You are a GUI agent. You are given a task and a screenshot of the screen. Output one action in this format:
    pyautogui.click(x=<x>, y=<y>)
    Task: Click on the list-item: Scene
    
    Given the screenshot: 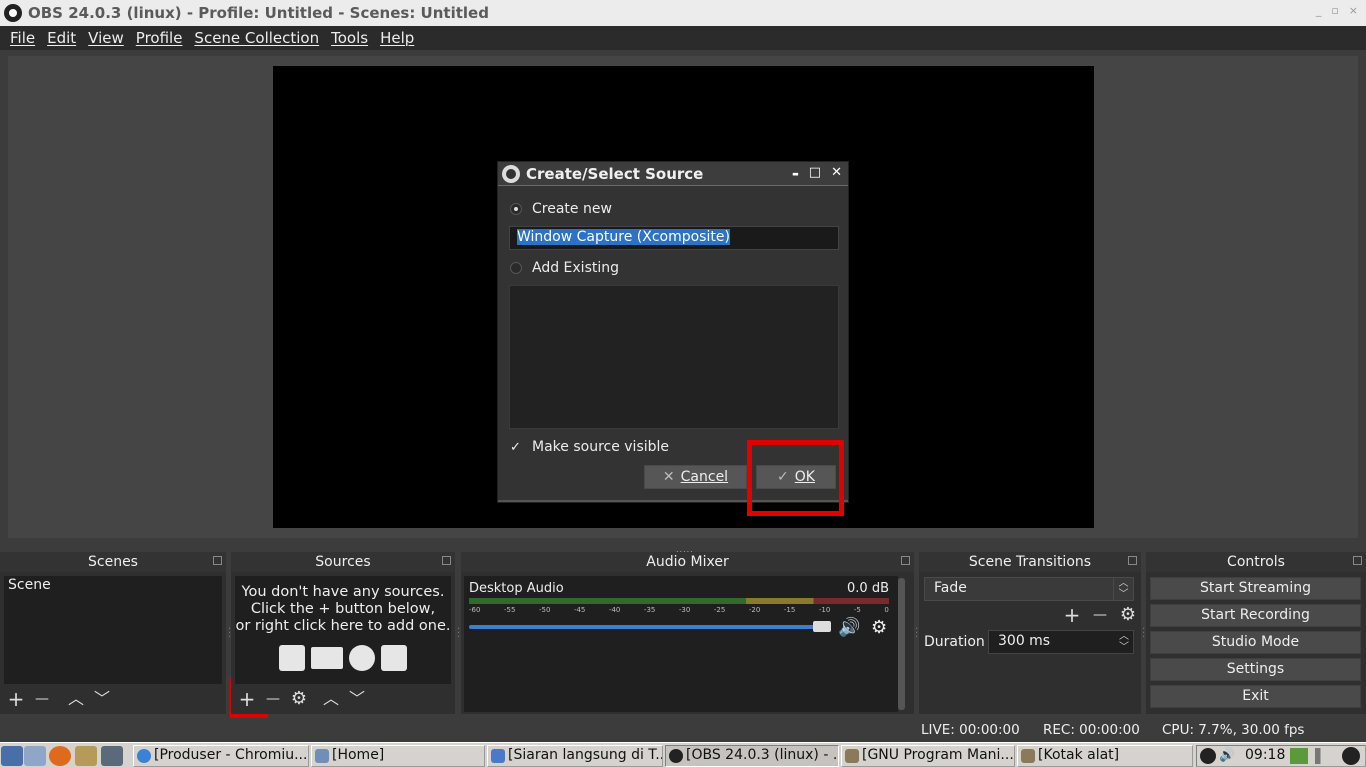 What is the action you would take?
    pyautogui.click(x=113, y=585)
    